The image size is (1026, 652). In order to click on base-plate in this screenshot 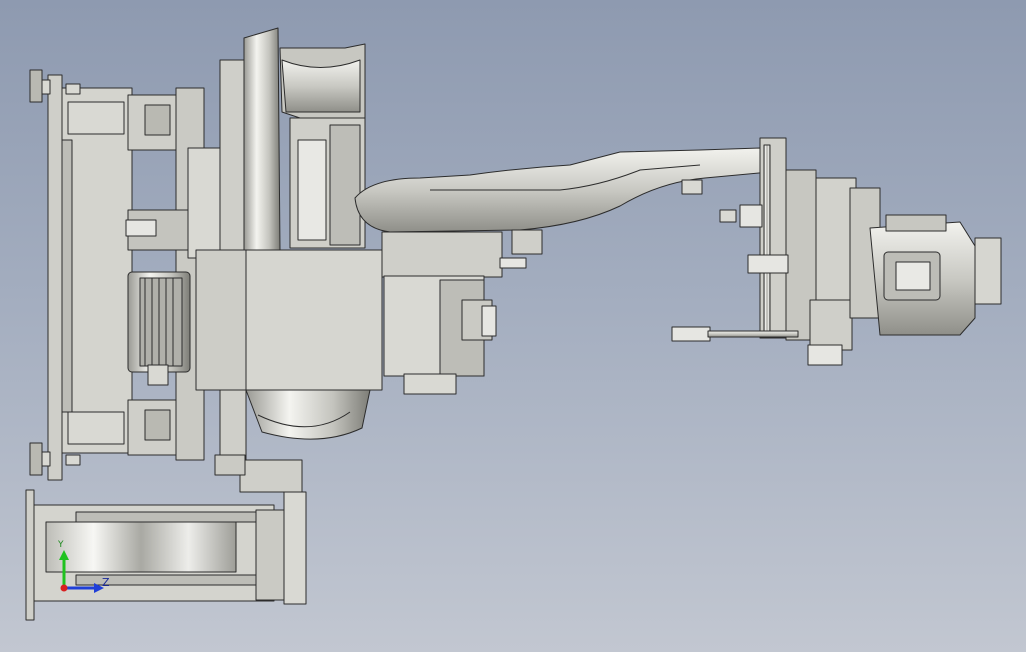, I will do `click(81, 275)`.